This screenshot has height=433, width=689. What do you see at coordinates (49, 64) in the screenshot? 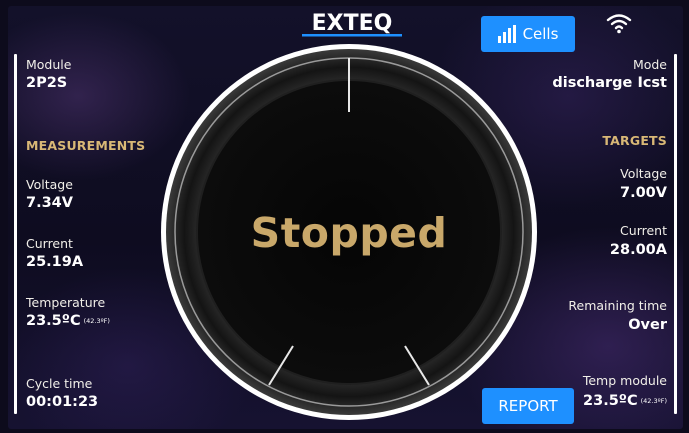
I see `module-label: Module` at bounding box center [49, 64].